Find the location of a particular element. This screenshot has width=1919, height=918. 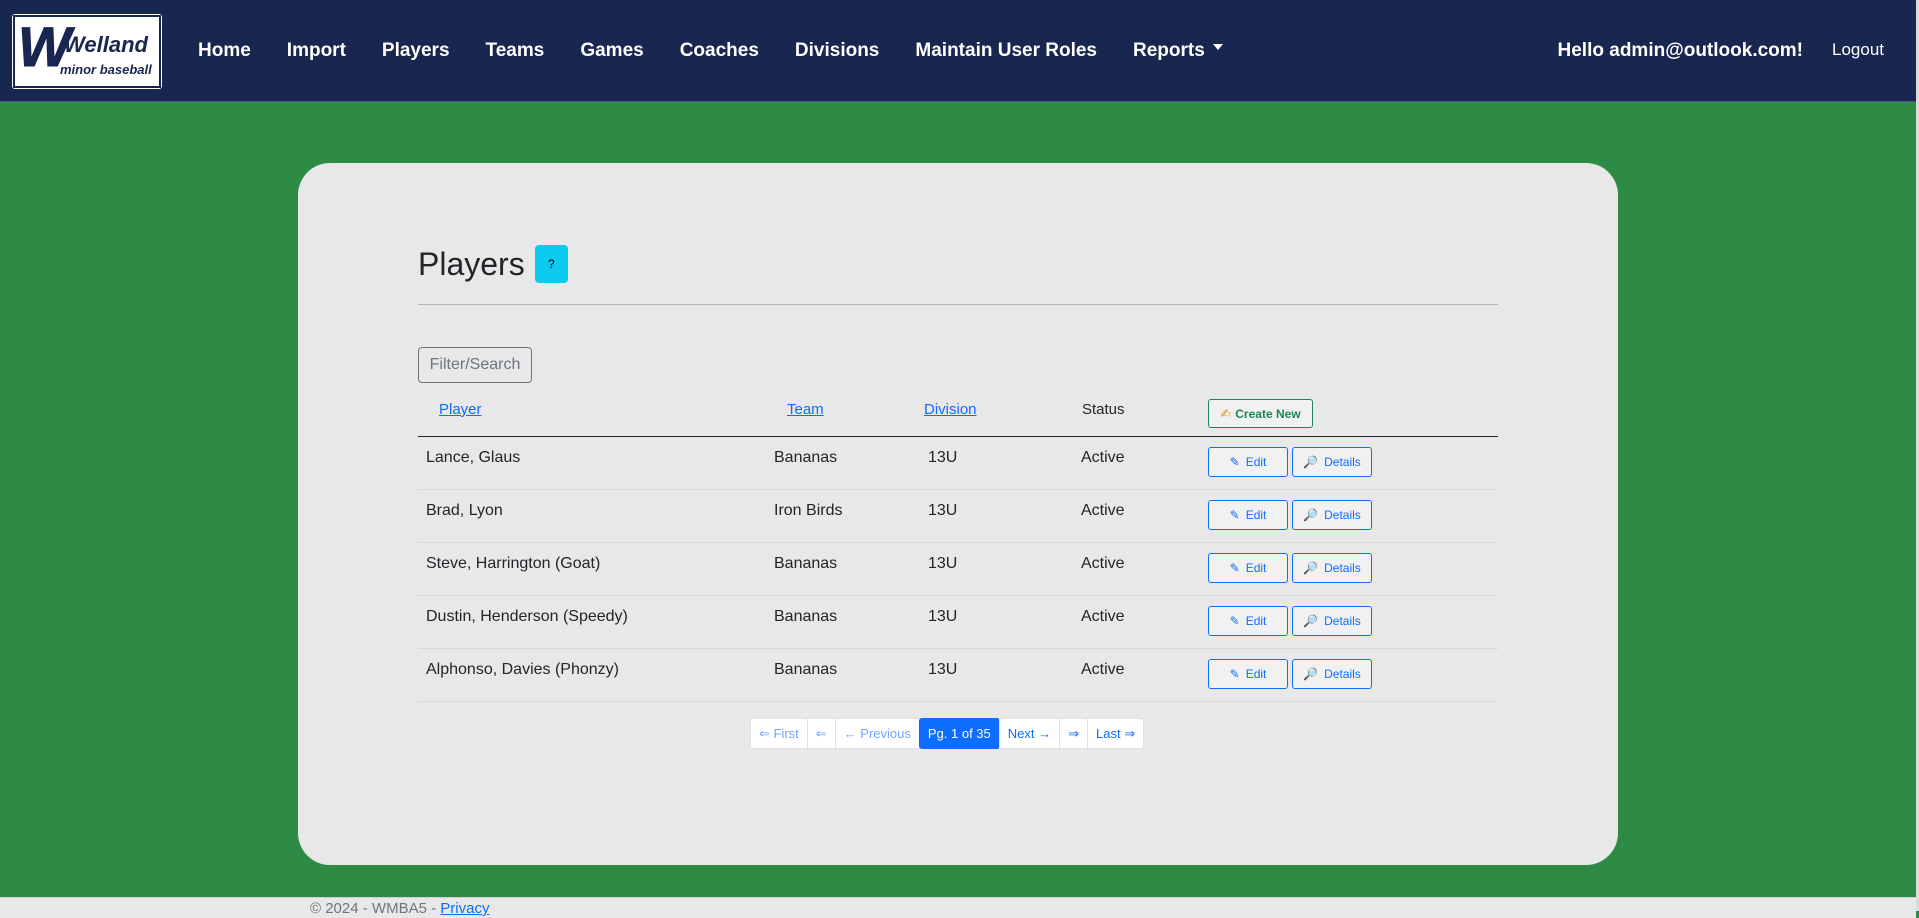

brand-logo: W Welland minor baseball is located at coordinates (87, 51).